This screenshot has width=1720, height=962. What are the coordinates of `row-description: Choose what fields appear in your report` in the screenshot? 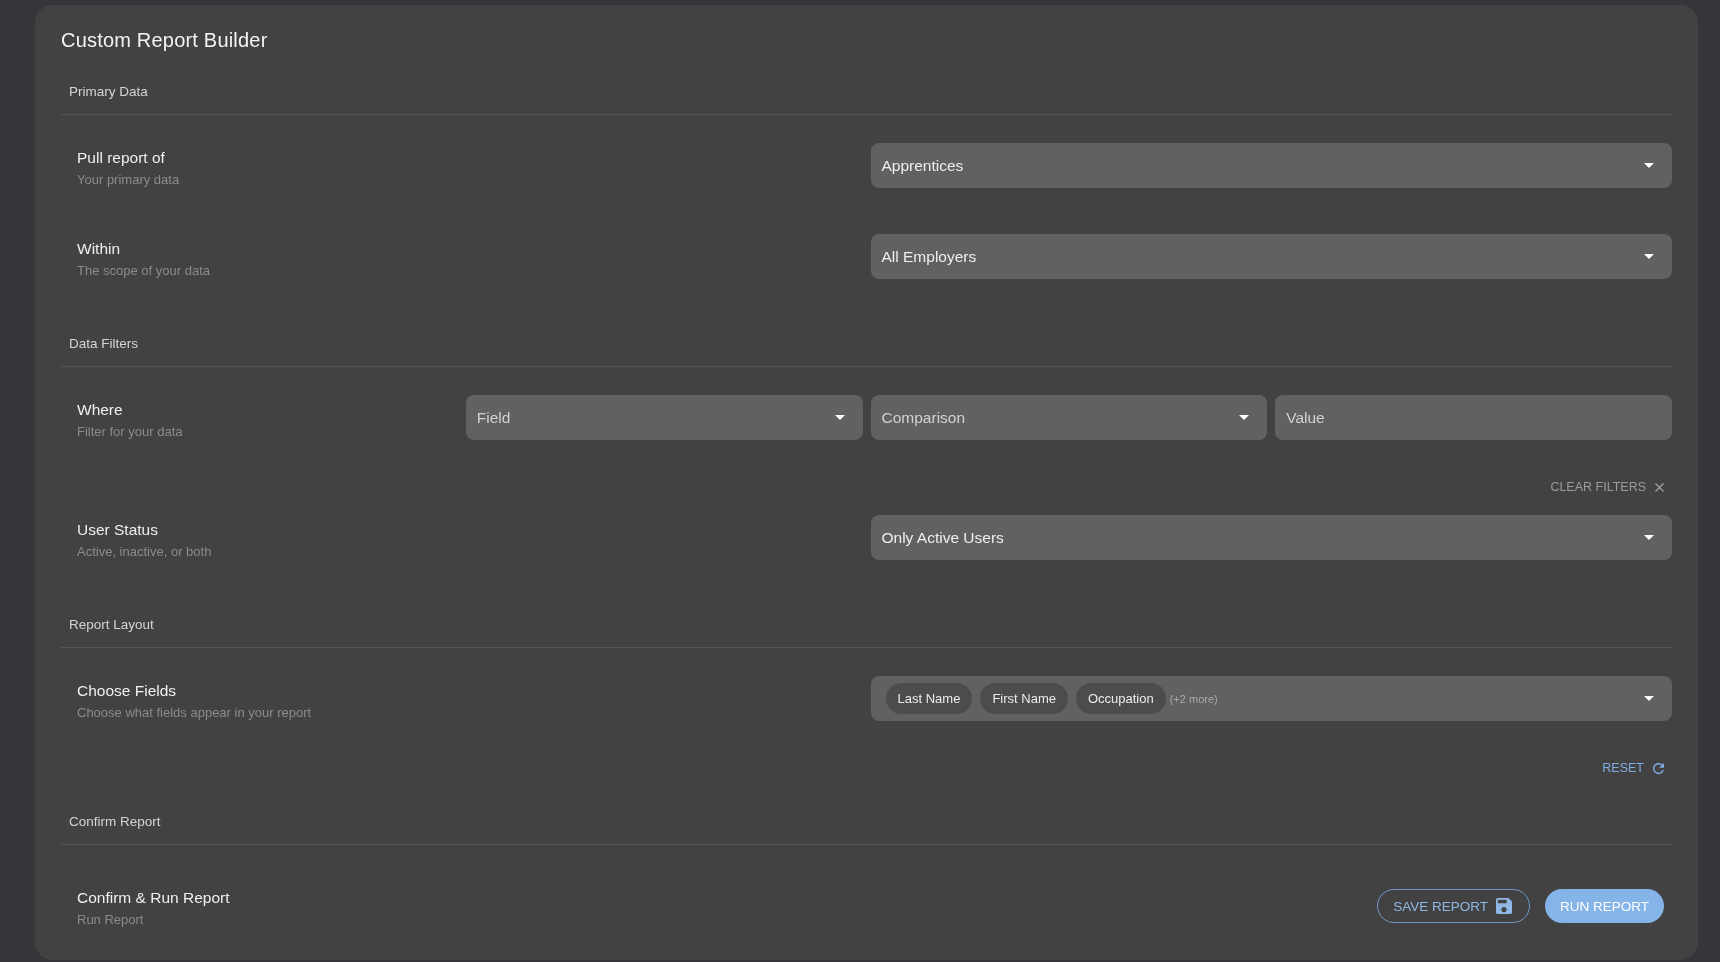 It's located at (194, 713).